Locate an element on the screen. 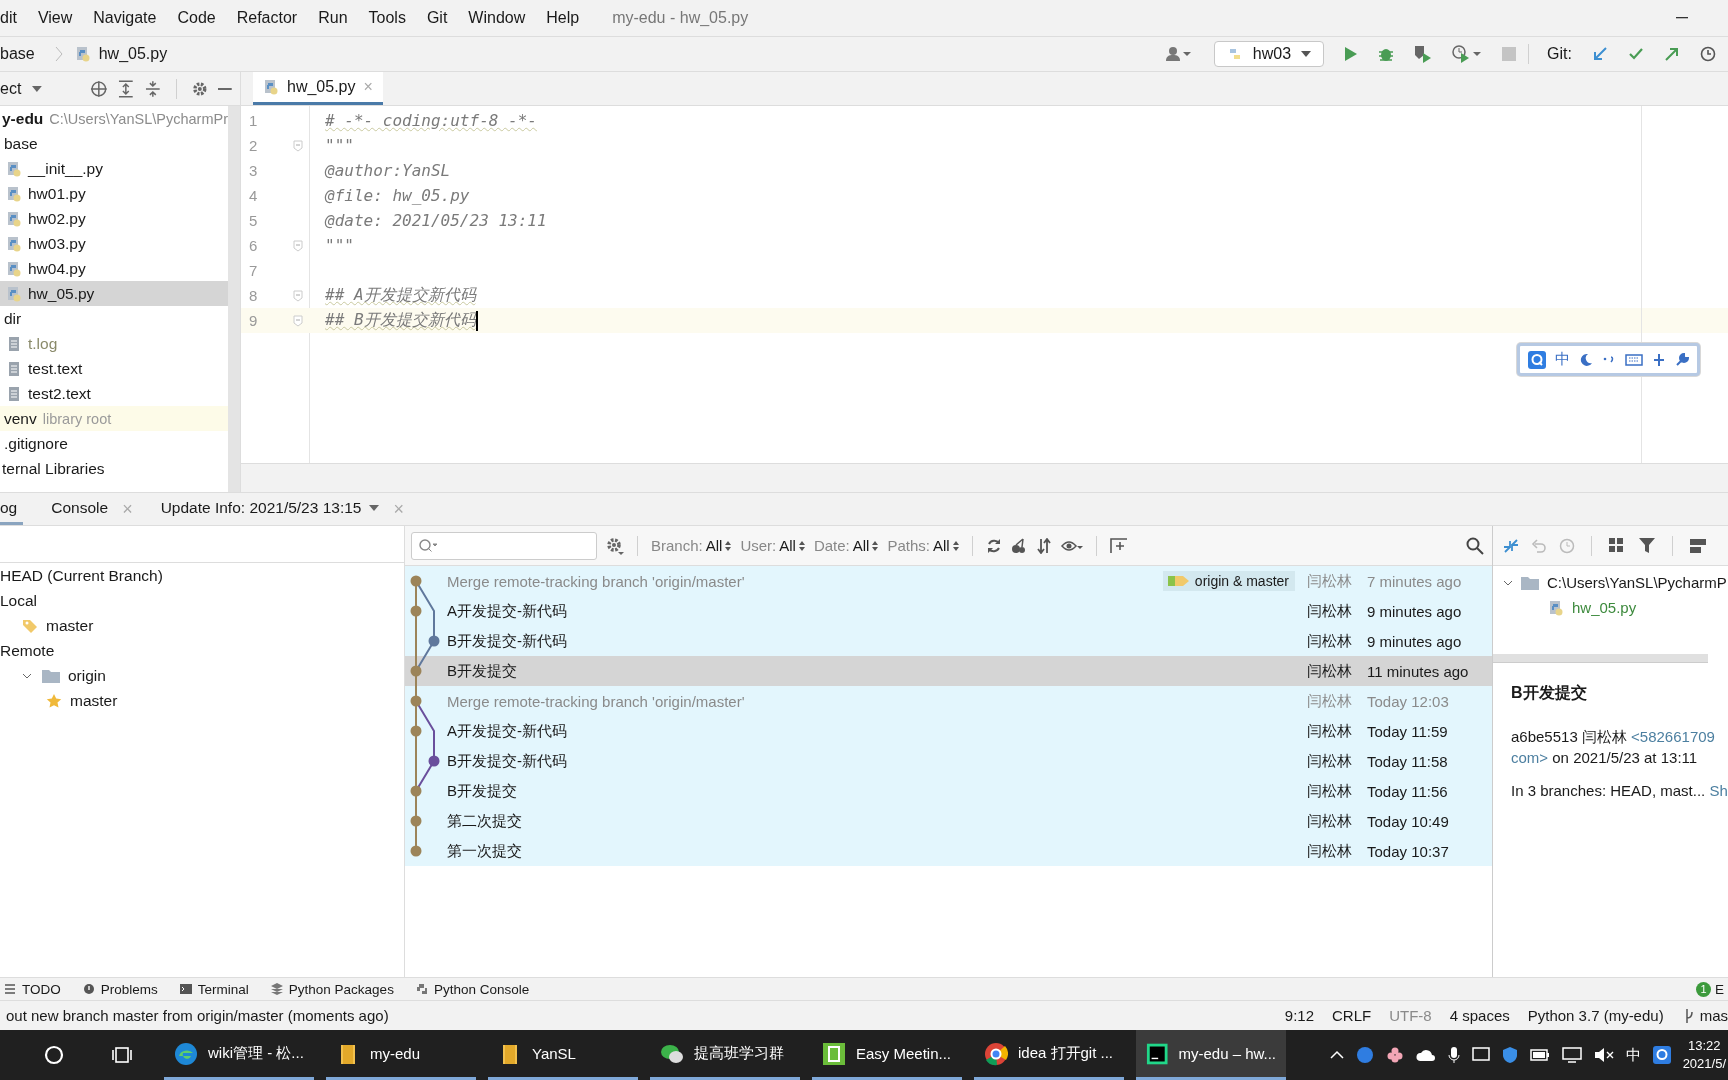 This screenshot has height=1080, width=1728. status-item: Python 3.7 (my-edu) is located at coordinates (1595, 1015).